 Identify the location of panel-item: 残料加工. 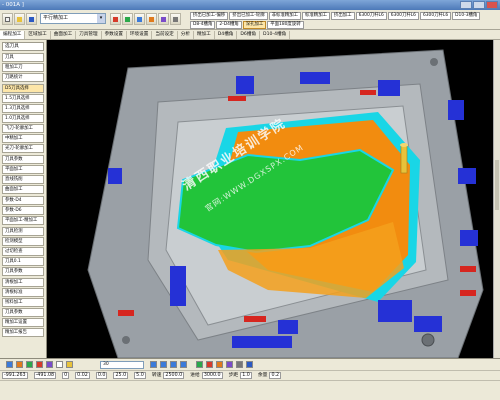
(23, 302).